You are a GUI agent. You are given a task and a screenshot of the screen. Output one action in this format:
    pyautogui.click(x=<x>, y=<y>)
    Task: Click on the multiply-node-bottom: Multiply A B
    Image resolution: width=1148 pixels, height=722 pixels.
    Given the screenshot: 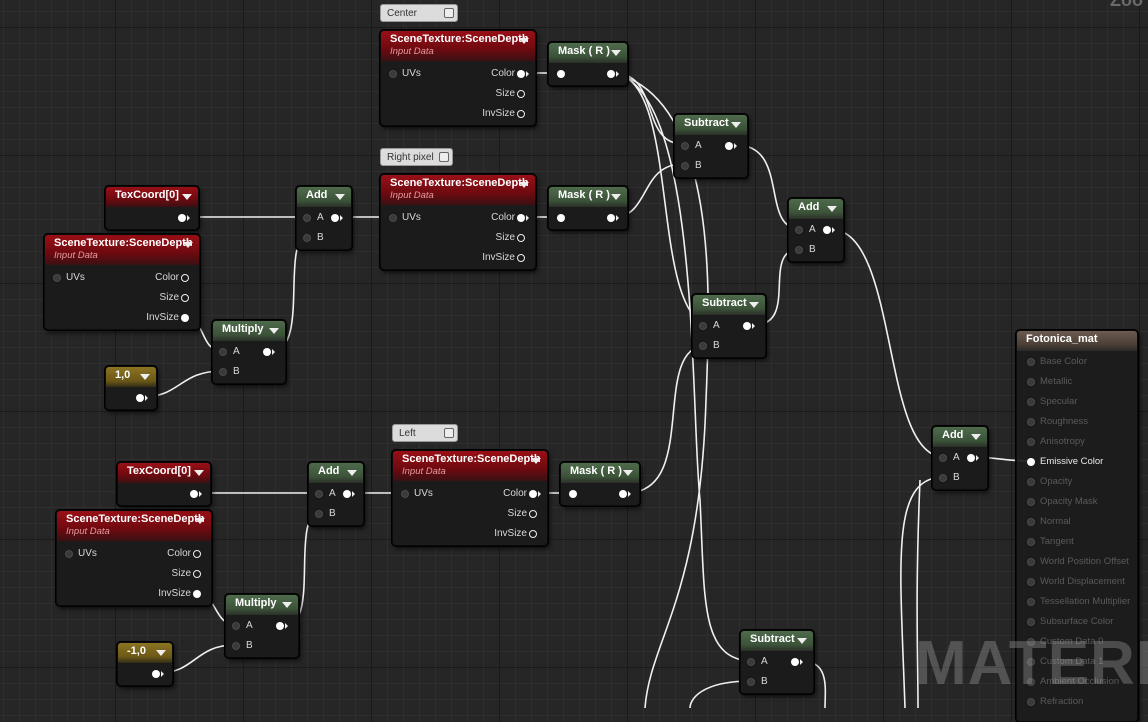 What is the action you would take?
    pyautogui.click(x=262, y=626)
    